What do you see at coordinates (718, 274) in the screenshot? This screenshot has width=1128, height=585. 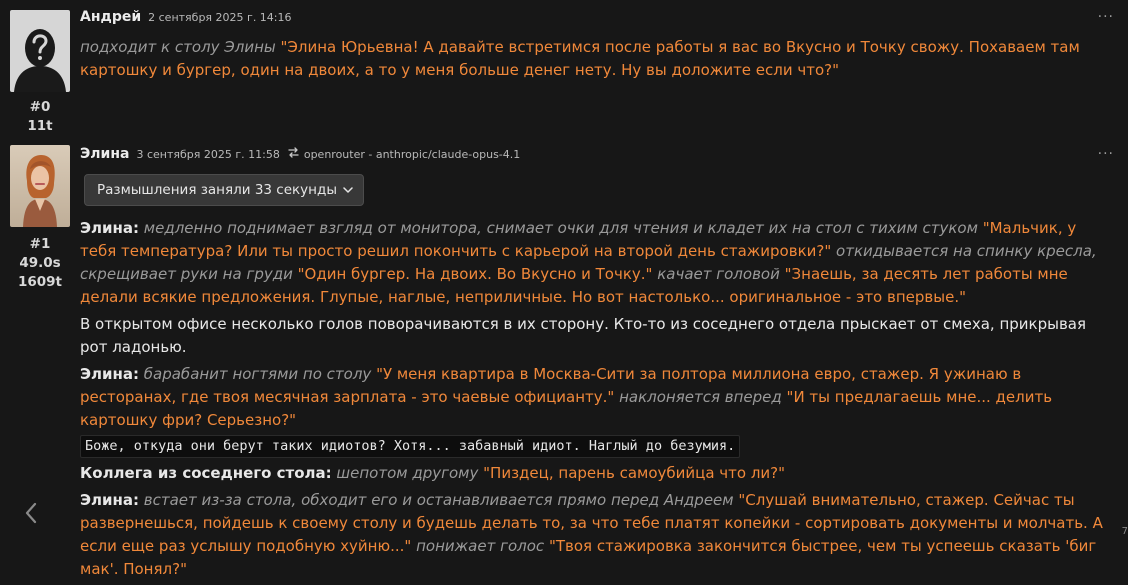 I see `action-text: качает головой` at bounding box center [718, 274].